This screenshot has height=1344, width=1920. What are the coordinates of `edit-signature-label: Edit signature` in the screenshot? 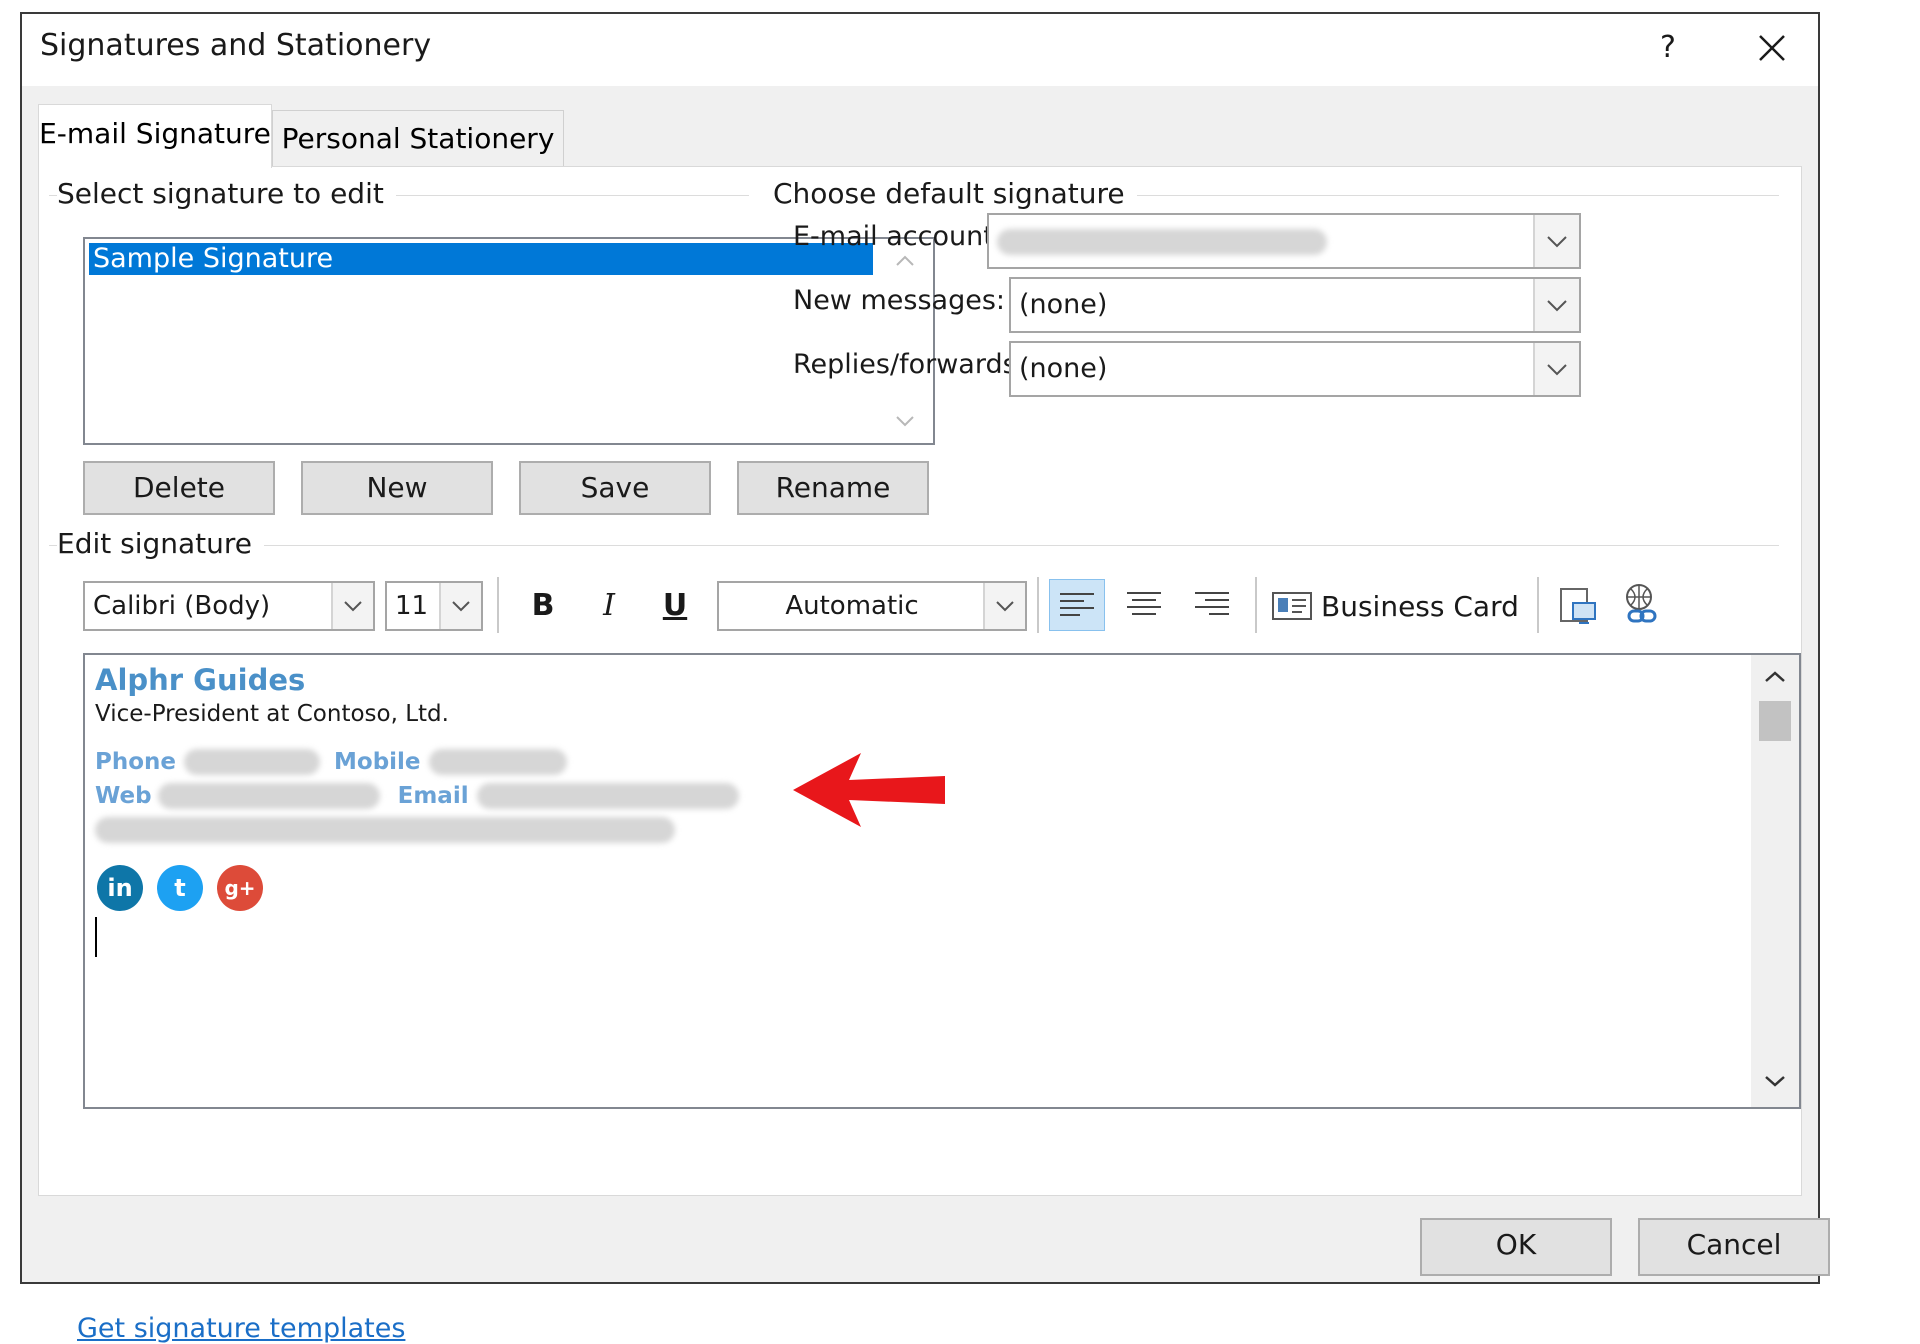 It's located at (161, 543).